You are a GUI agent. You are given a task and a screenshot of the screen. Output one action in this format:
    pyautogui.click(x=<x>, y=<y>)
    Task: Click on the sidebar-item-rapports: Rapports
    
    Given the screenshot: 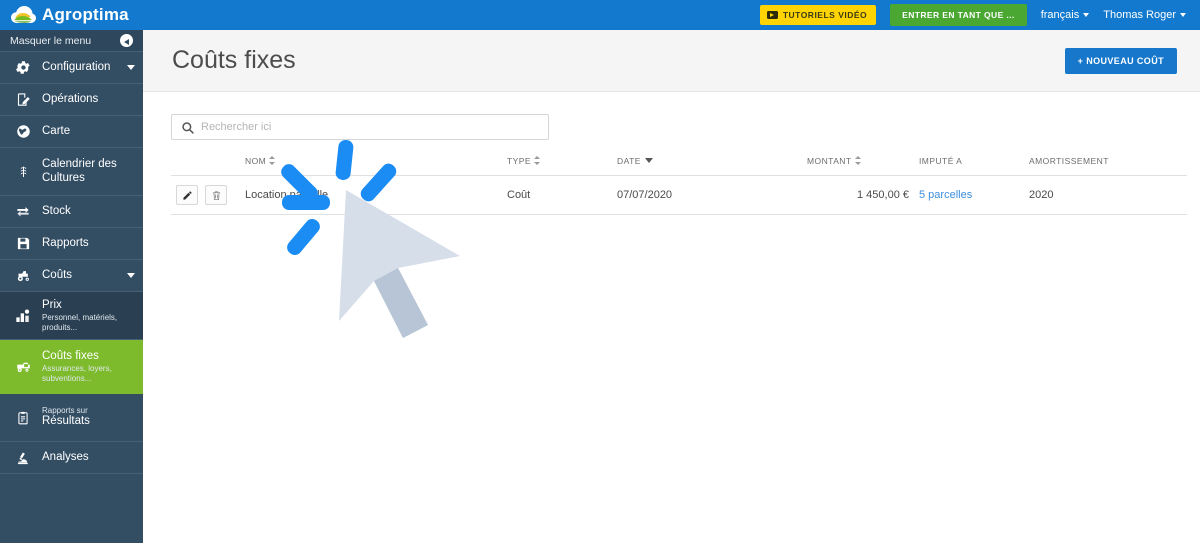 What is the action you would take?
    pyautogui.click(x=71, y=244)
    